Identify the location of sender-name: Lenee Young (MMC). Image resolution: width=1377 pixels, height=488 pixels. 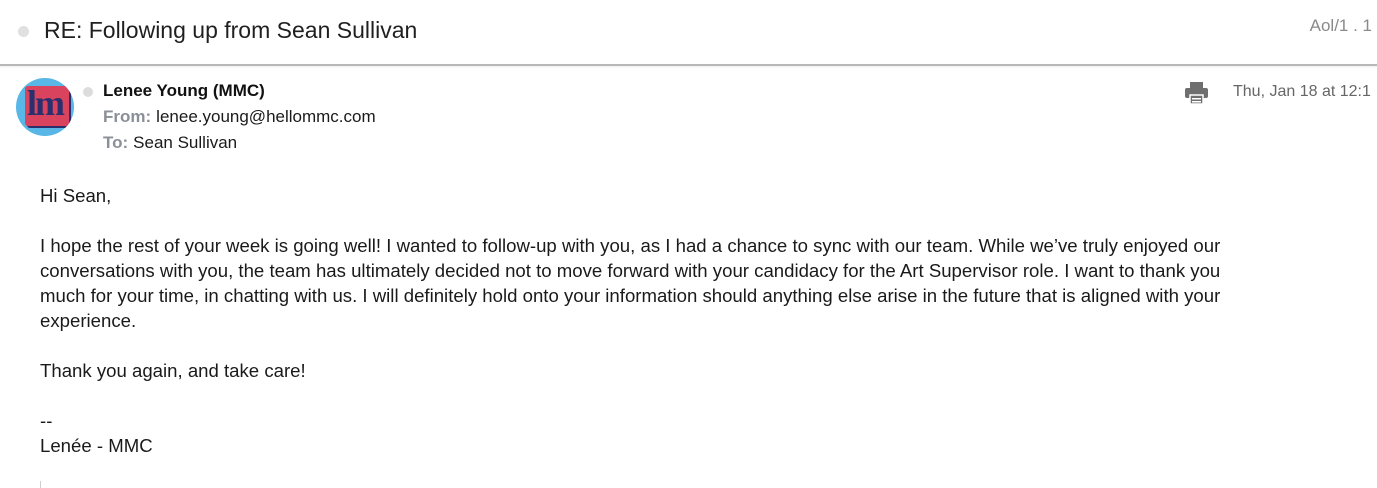
(184, 91).